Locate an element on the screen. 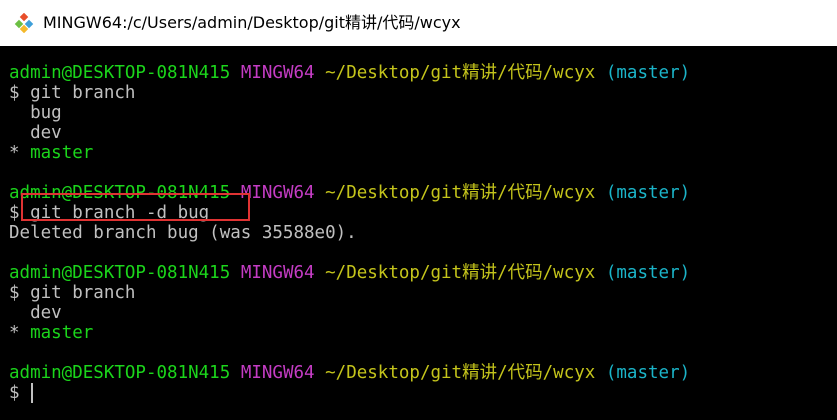  output-line: bug is located at coordinates (35, 113).